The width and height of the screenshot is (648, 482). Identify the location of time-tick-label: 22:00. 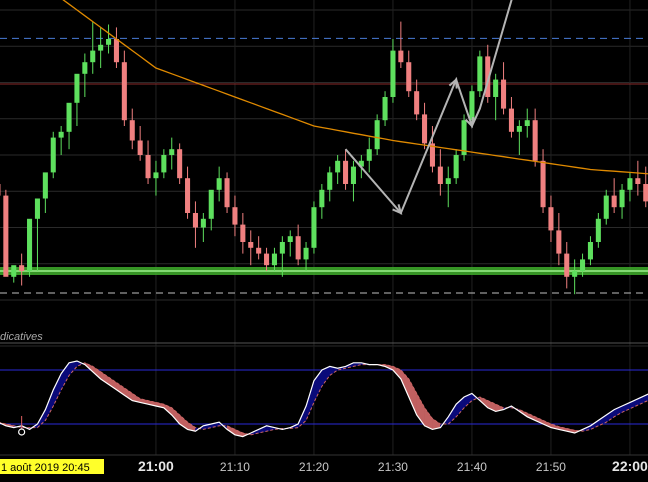
(630, 466).